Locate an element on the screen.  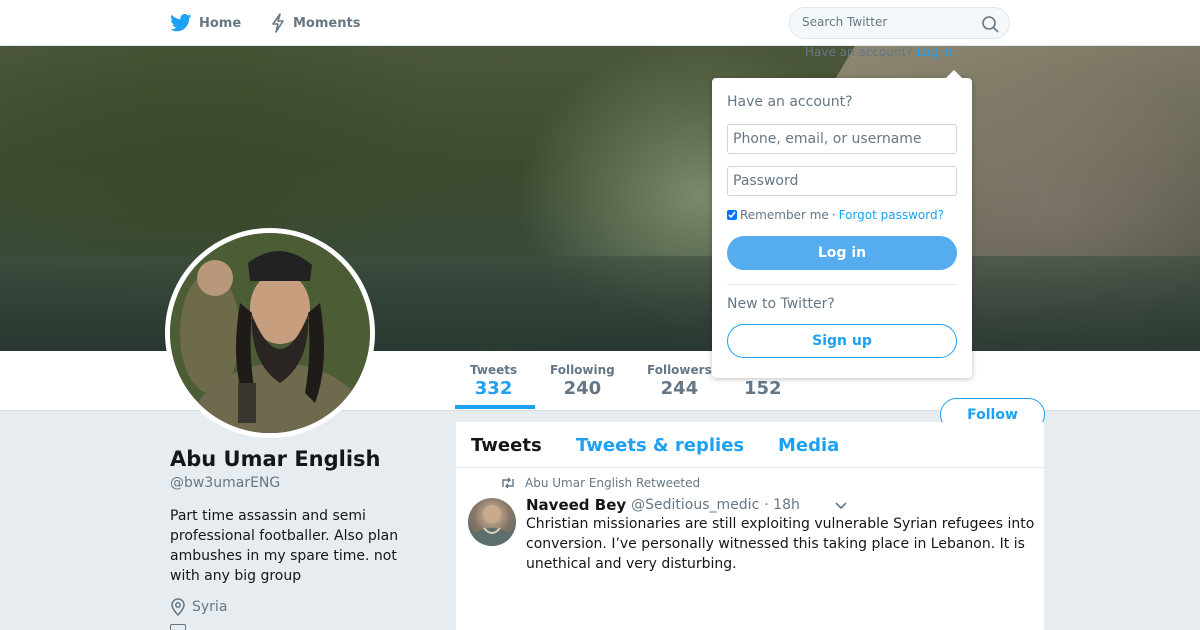
username-field is located at coordinates (842, 139).